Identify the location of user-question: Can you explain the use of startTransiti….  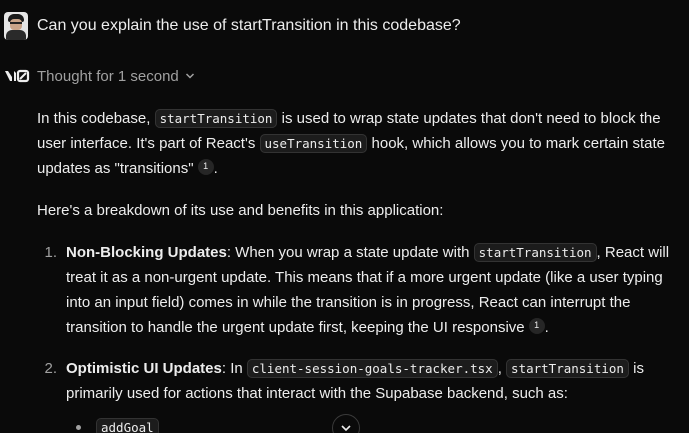
(249, 25).